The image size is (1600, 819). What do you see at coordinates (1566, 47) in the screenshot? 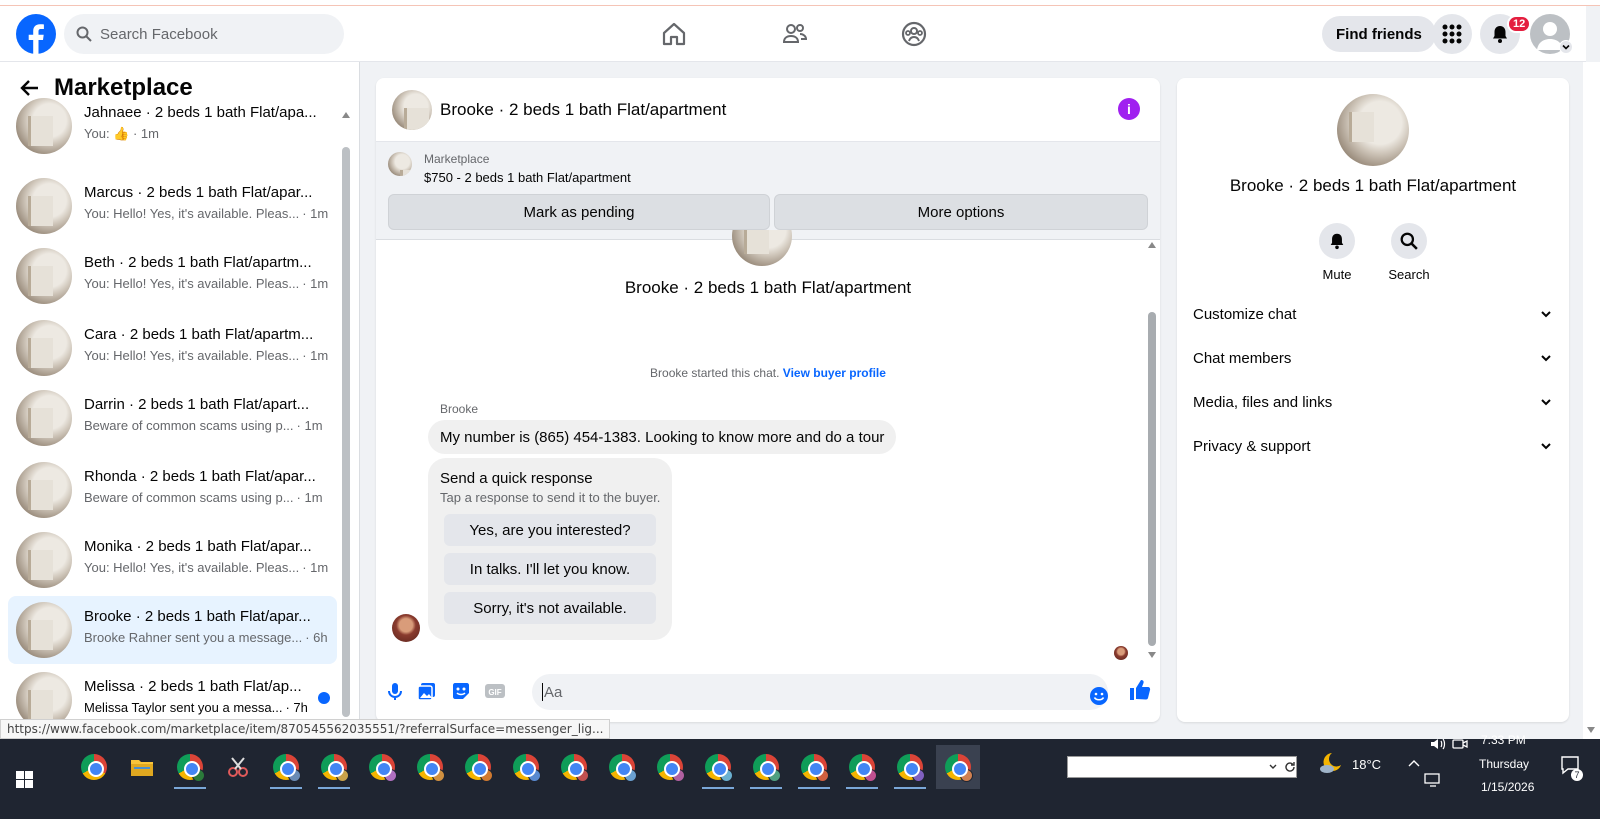
I see `account-chevron-icon` at bounding box center [1566, 47].